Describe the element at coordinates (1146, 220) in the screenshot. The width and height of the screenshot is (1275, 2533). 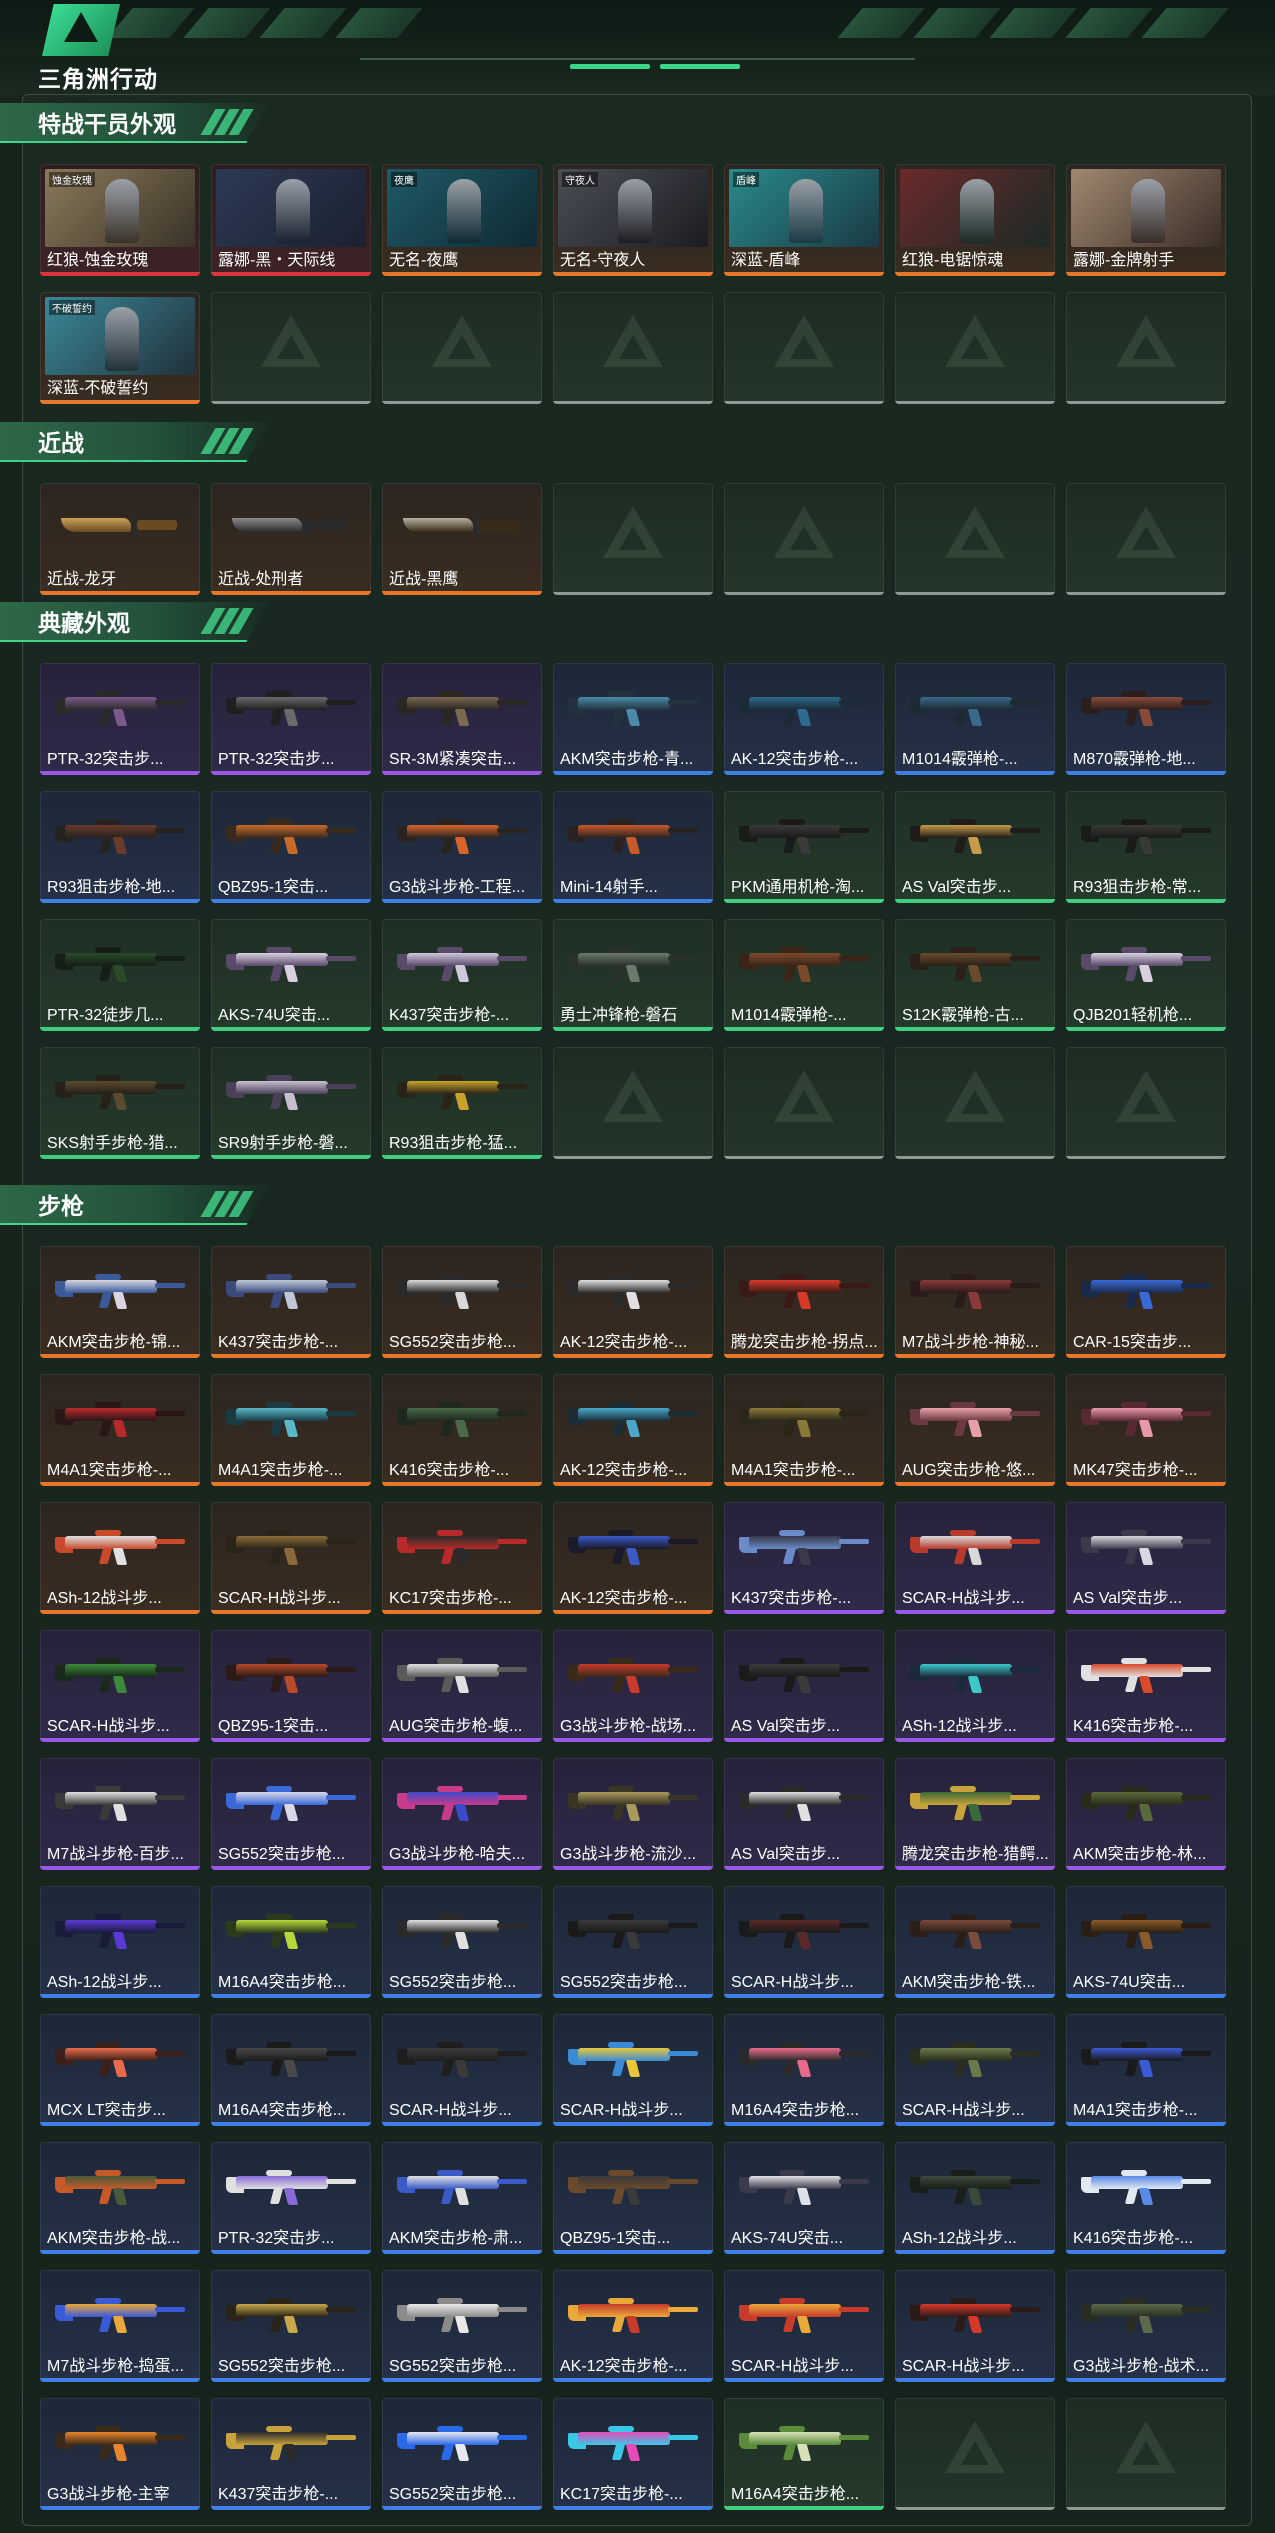
I see `skin-card: 露娜-金牌射手` at that location.